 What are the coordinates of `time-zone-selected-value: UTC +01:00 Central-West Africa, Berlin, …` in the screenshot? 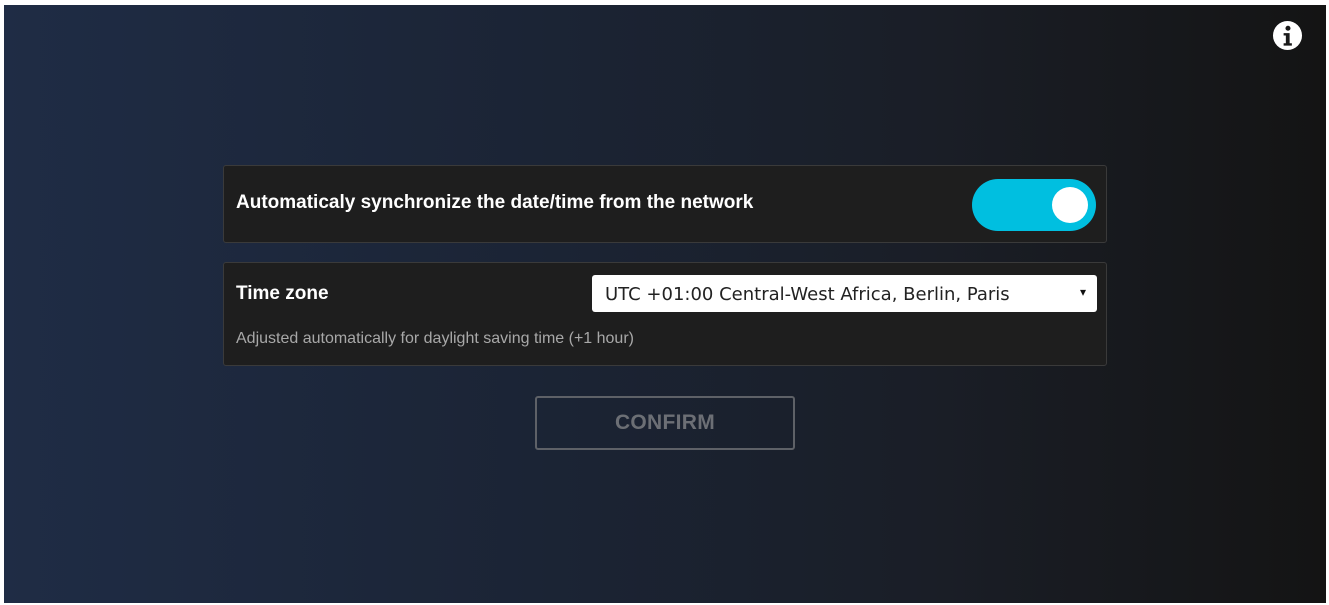 It's located at (807, 294).